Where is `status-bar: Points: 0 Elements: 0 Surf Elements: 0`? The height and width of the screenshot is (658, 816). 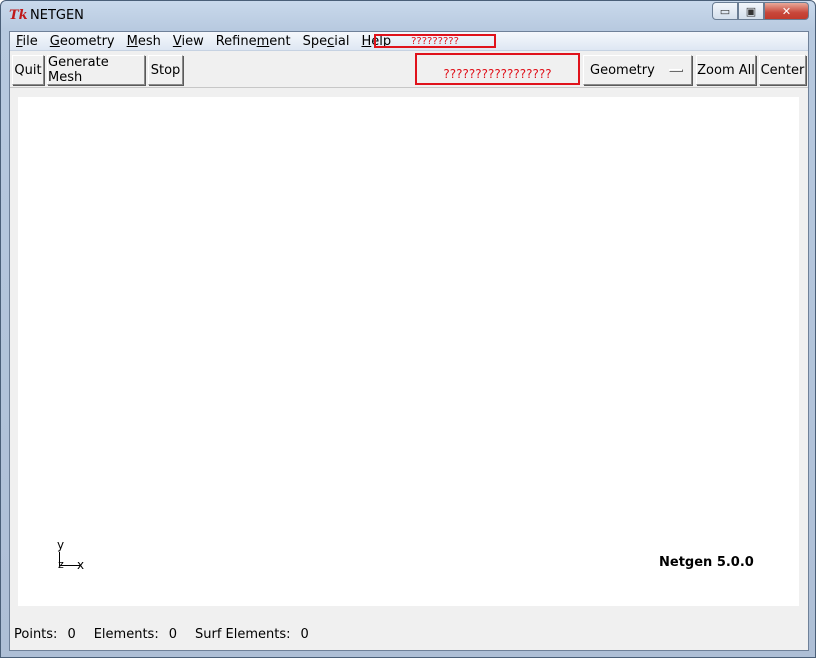
status-bar: Points: 0 Elements: 0 Surf Elements: 0 is located at coordinates (409, 634).